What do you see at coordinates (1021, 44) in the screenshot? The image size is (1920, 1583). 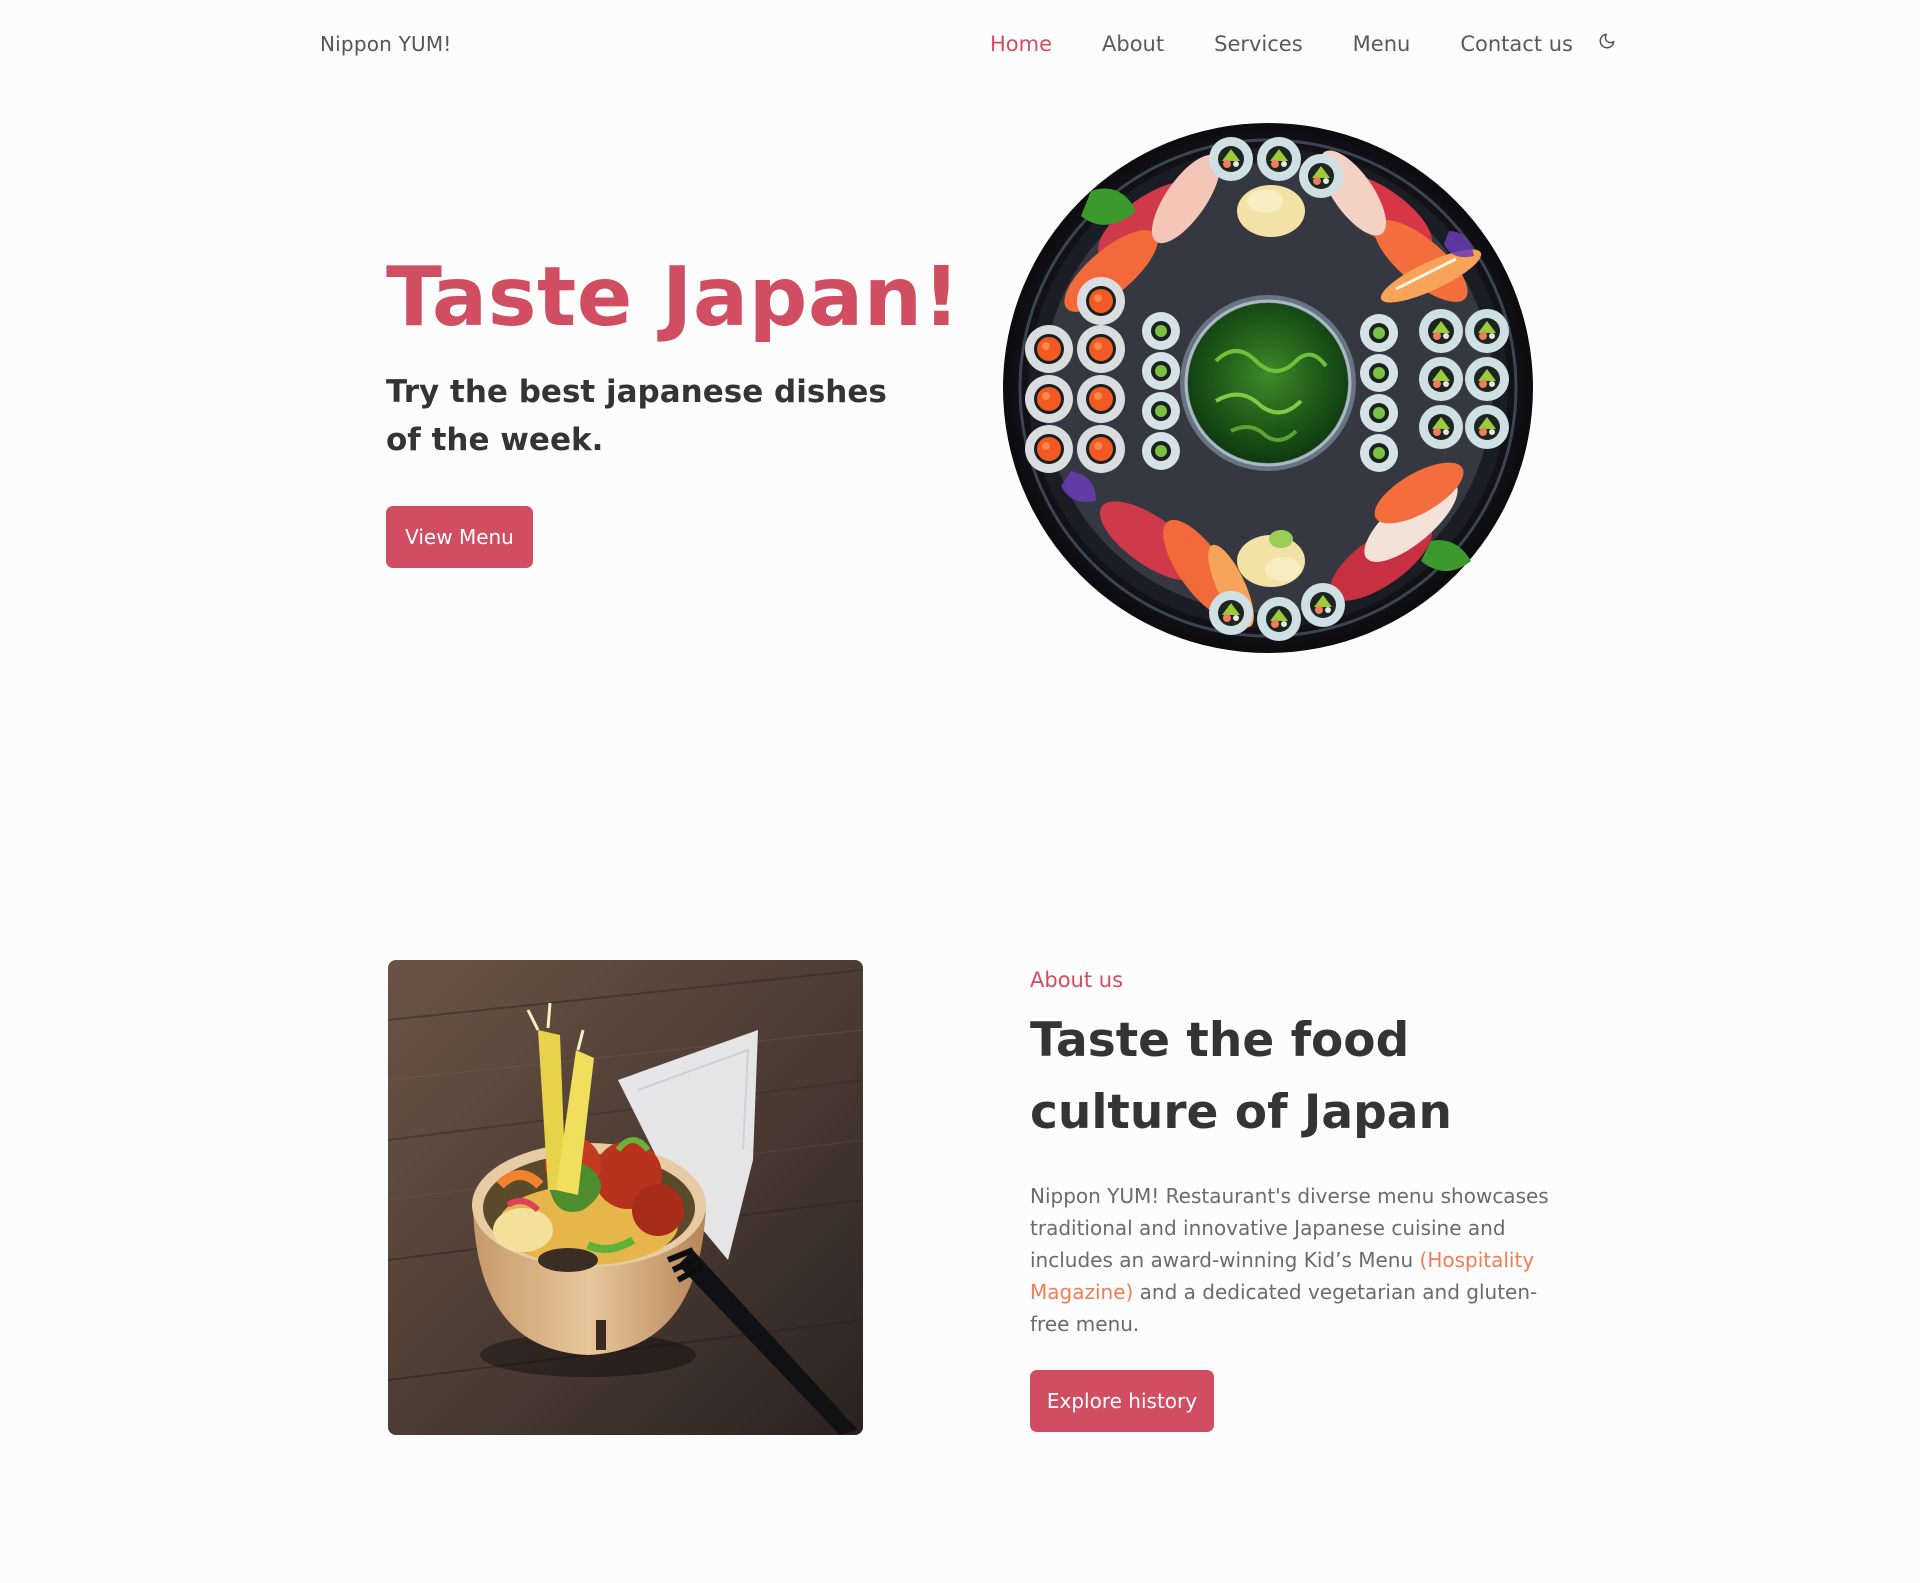 I see `nav-home-link: Home` at bounding box center [1021, 44].